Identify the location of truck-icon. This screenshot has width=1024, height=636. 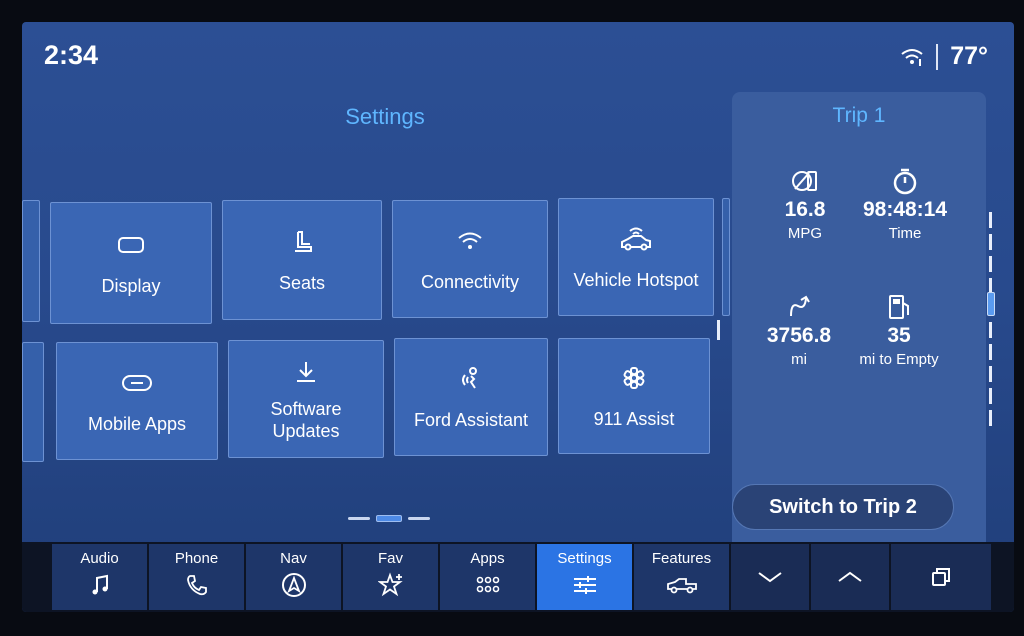
(682, 585).